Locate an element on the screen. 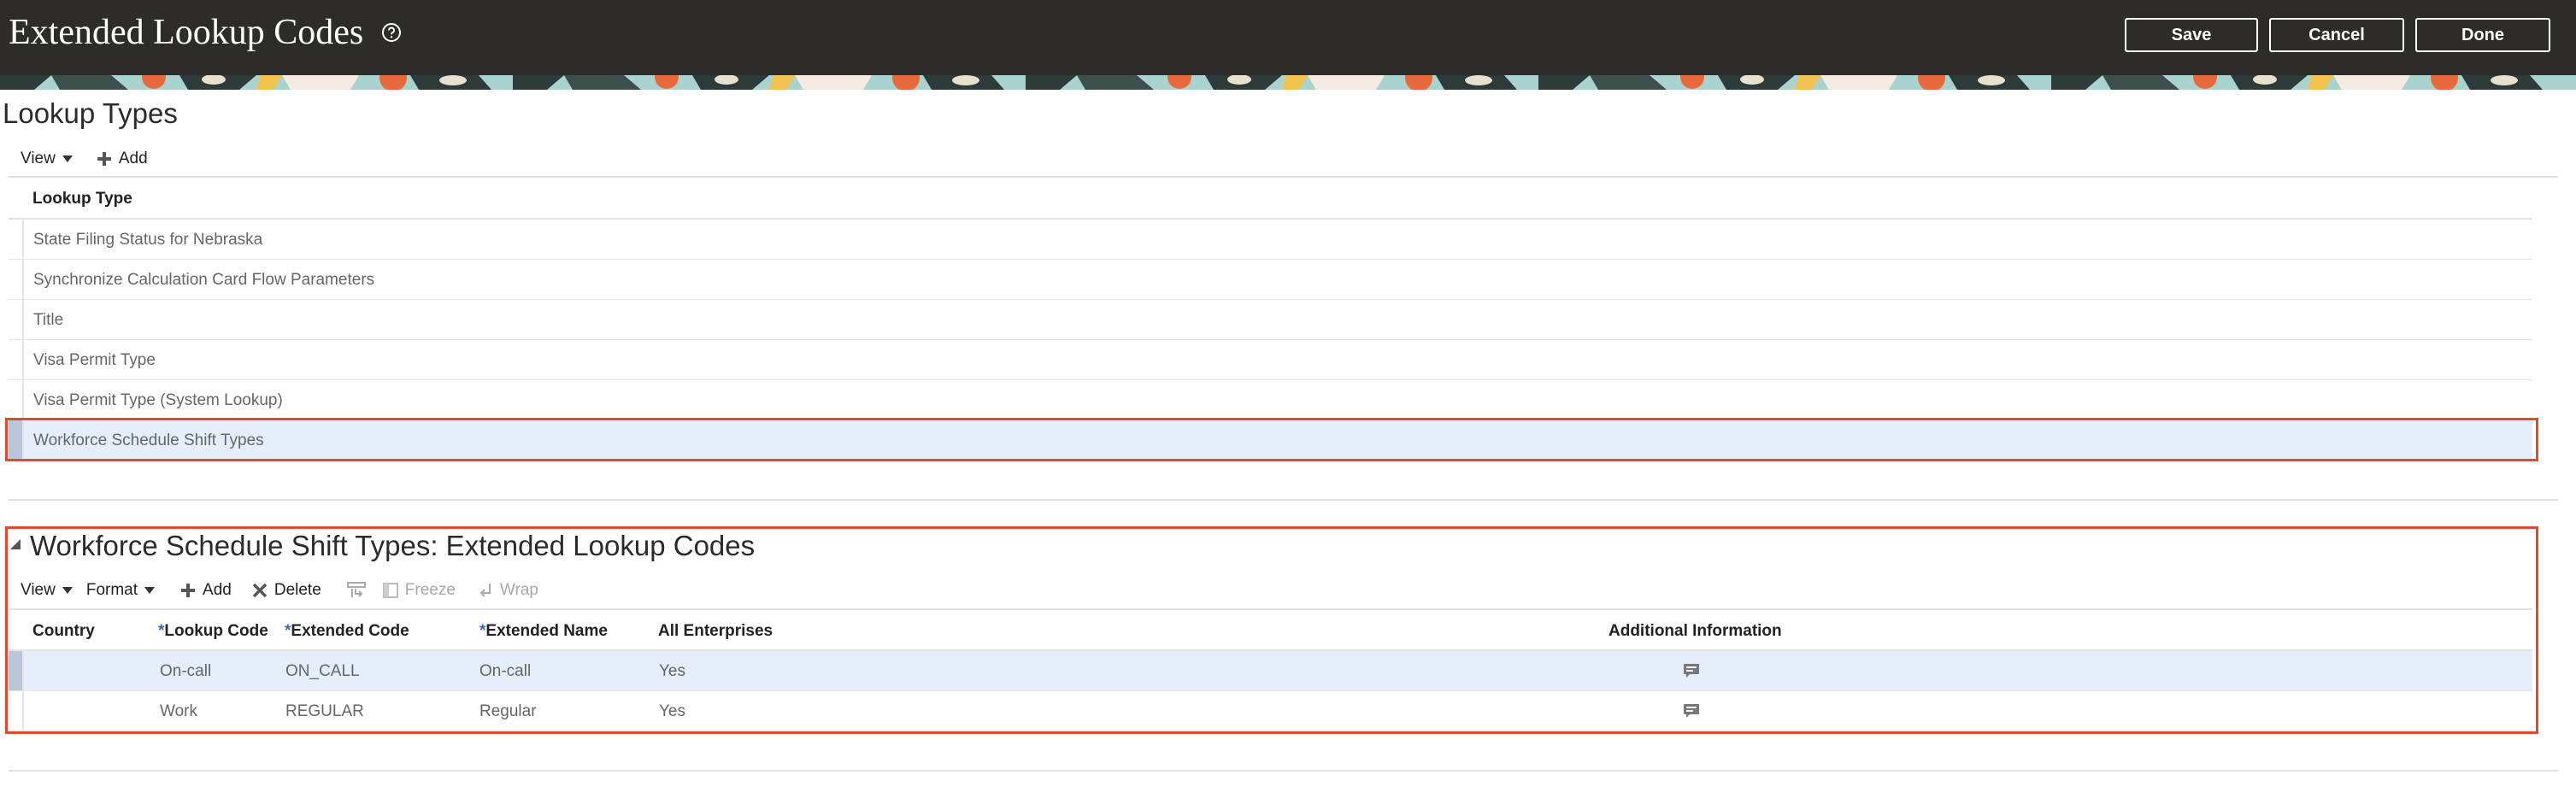 The image size is (2576, 810). lookup-type-cell: State Filing Status for Nebraska is located at coordinates (148, 240).